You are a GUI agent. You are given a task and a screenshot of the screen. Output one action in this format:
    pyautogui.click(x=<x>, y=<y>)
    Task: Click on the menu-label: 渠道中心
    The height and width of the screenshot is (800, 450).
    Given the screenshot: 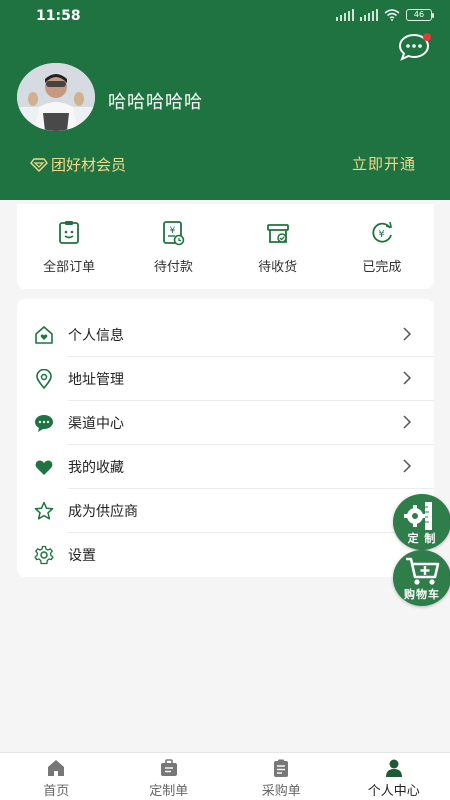 What is the action you would take?
    pyautogui.click(x=96, y=424)
    